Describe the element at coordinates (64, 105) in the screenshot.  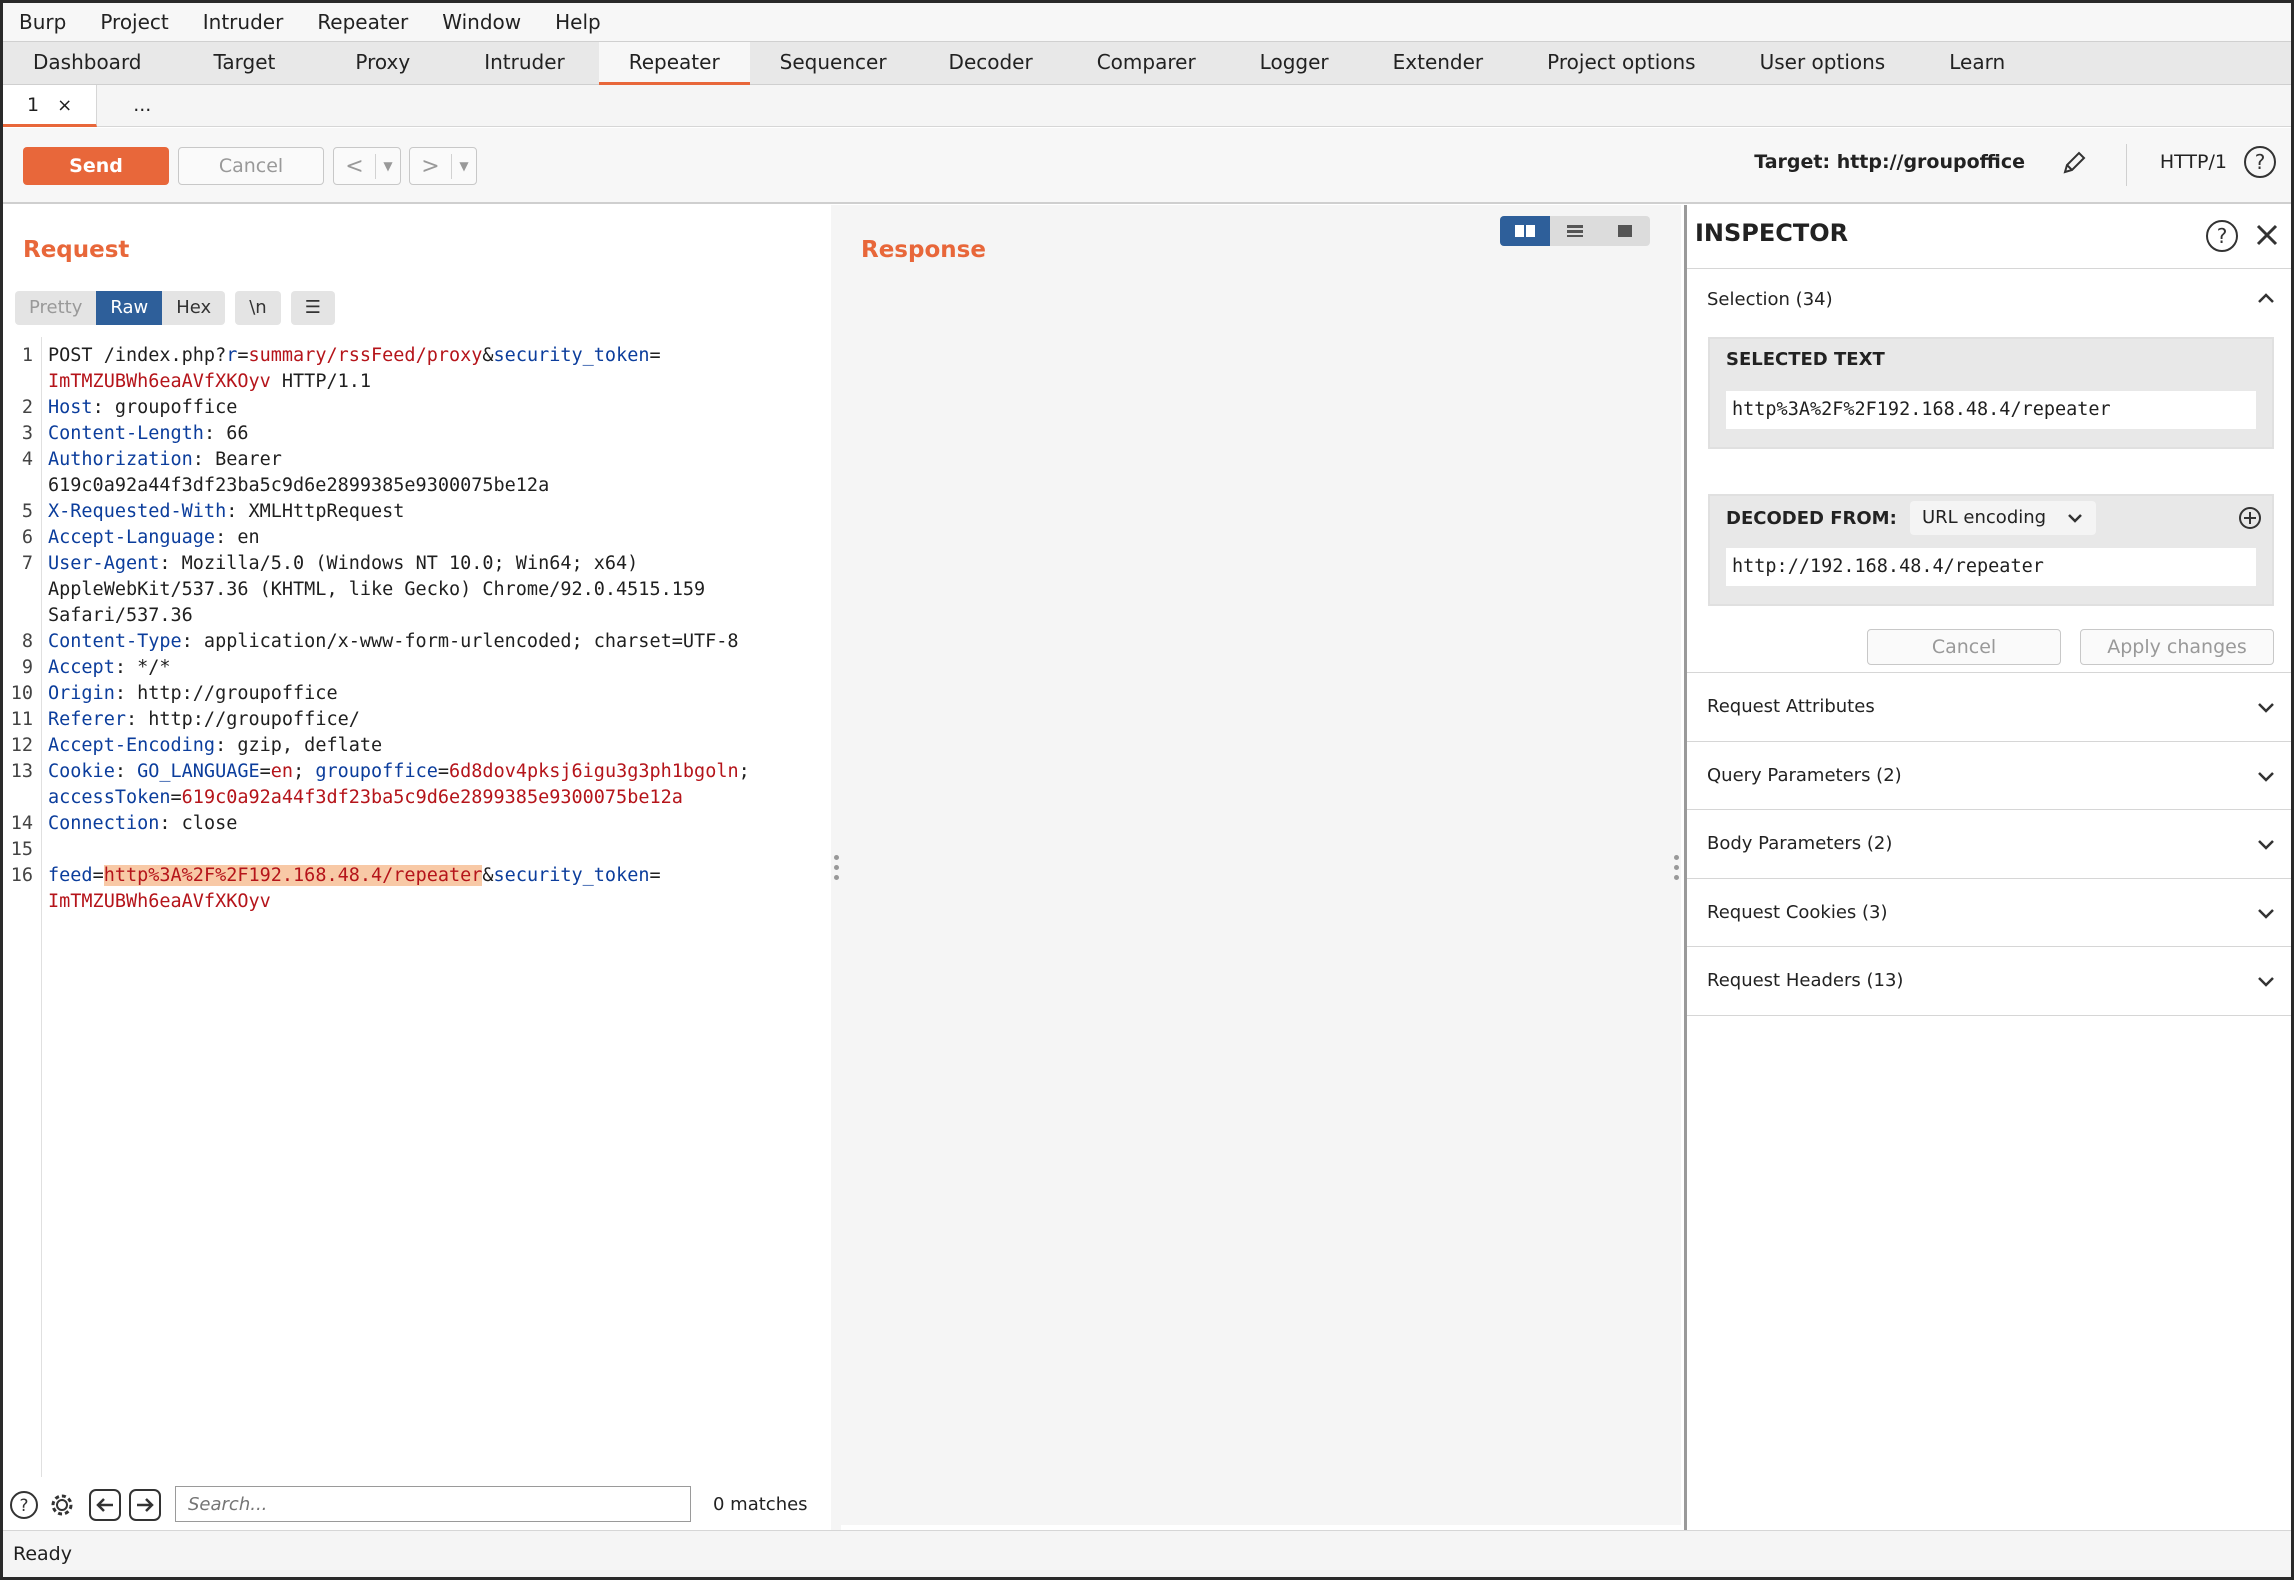
I see `close-icon: ×` at that location.